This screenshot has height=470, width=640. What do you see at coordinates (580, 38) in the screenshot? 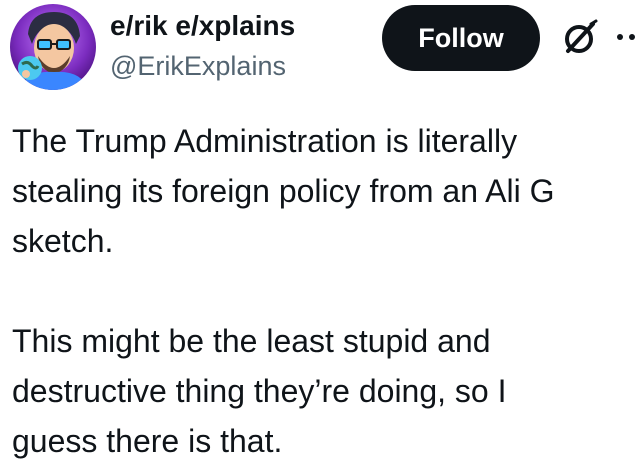
I see `grok-icon` at bounding box center [580, 38].